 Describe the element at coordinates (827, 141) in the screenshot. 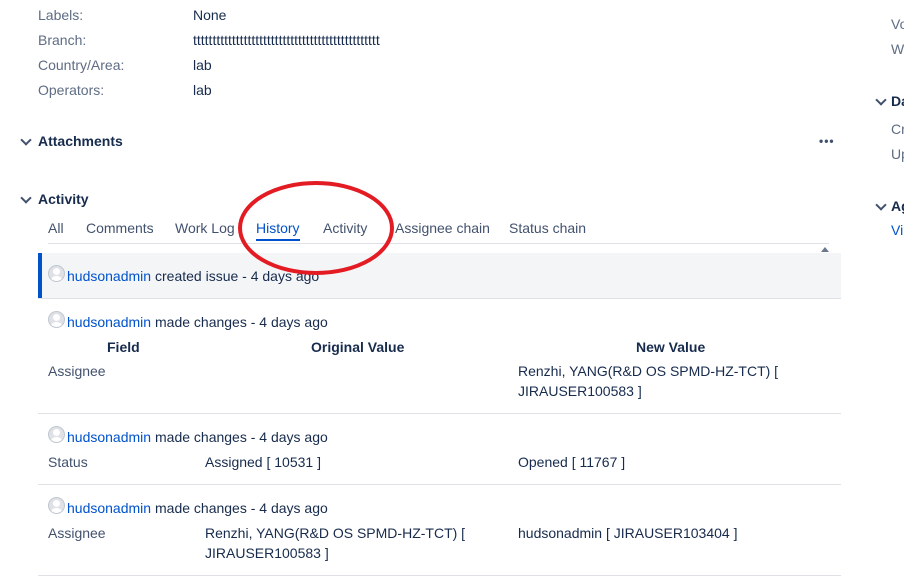

I see `ellipsis-icon: •••` at that location.